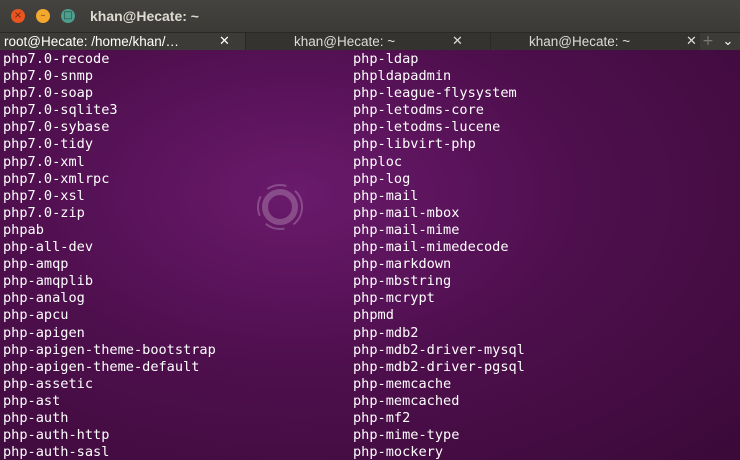  What do you see at coordinates (56, 178) in the screenshot?
I see `terminal-line: php7.0-xmlrpc` at bounding box center [56, 178].